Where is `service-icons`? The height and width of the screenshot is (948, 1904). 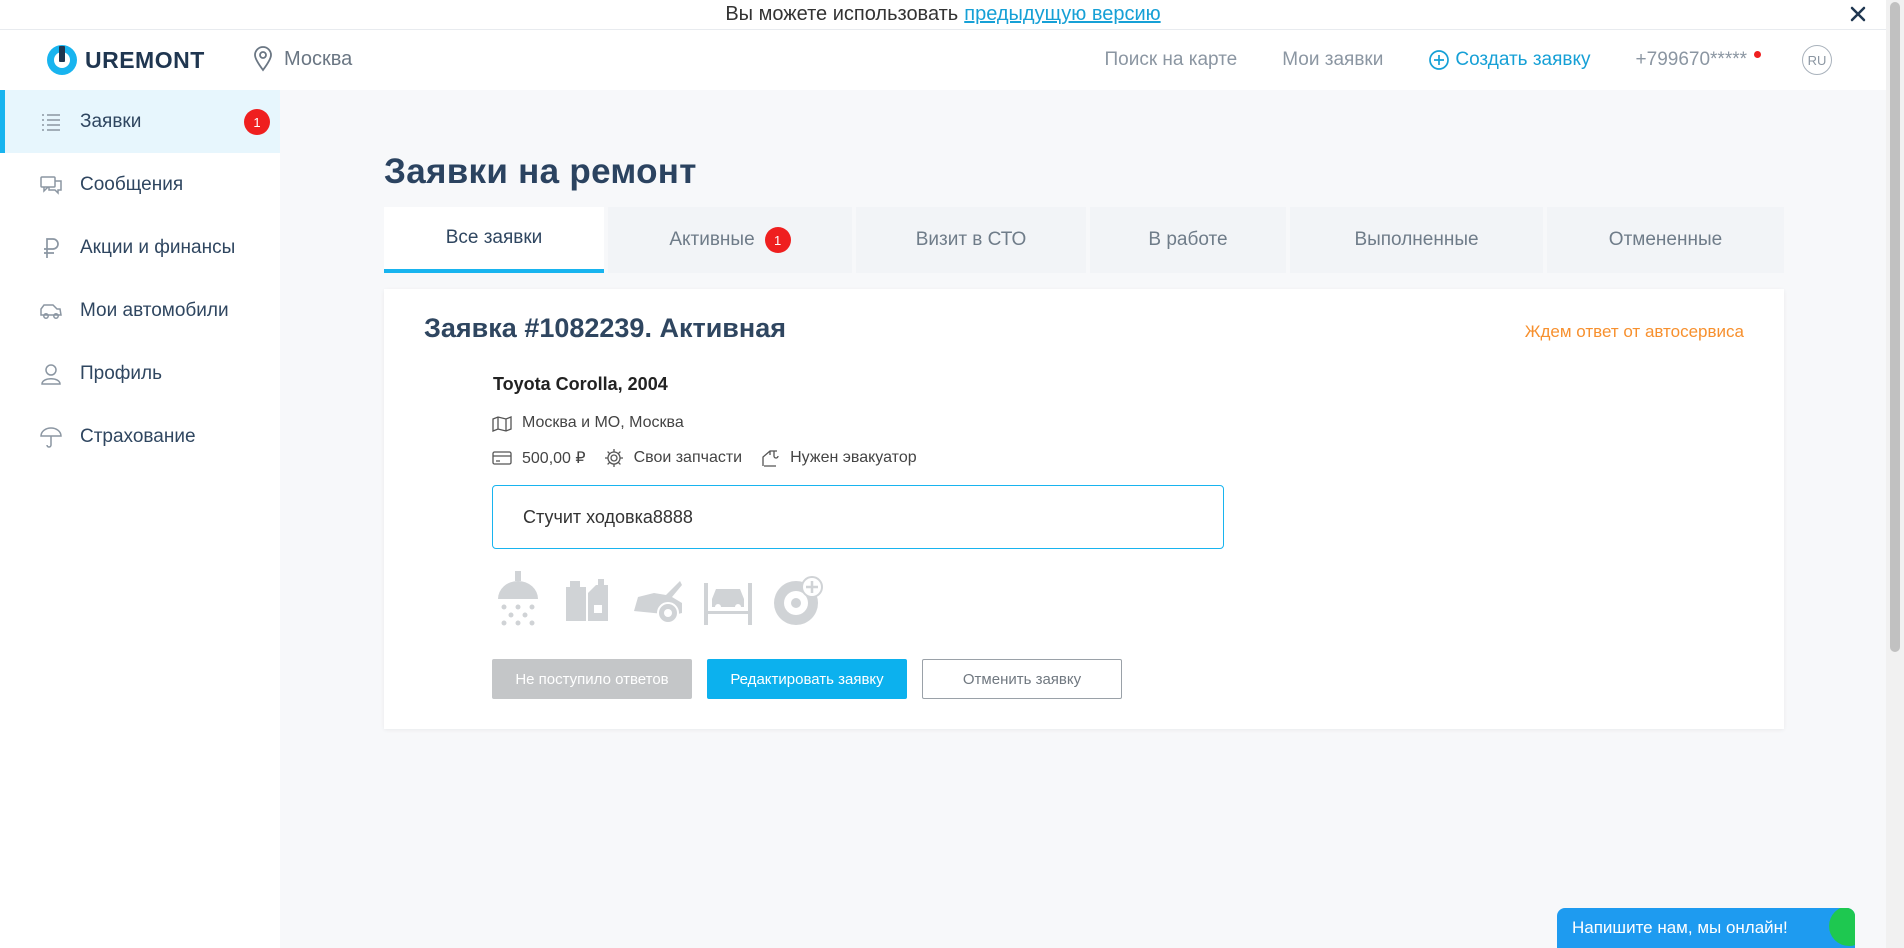 service-icons is located at coordinates (667, 599).